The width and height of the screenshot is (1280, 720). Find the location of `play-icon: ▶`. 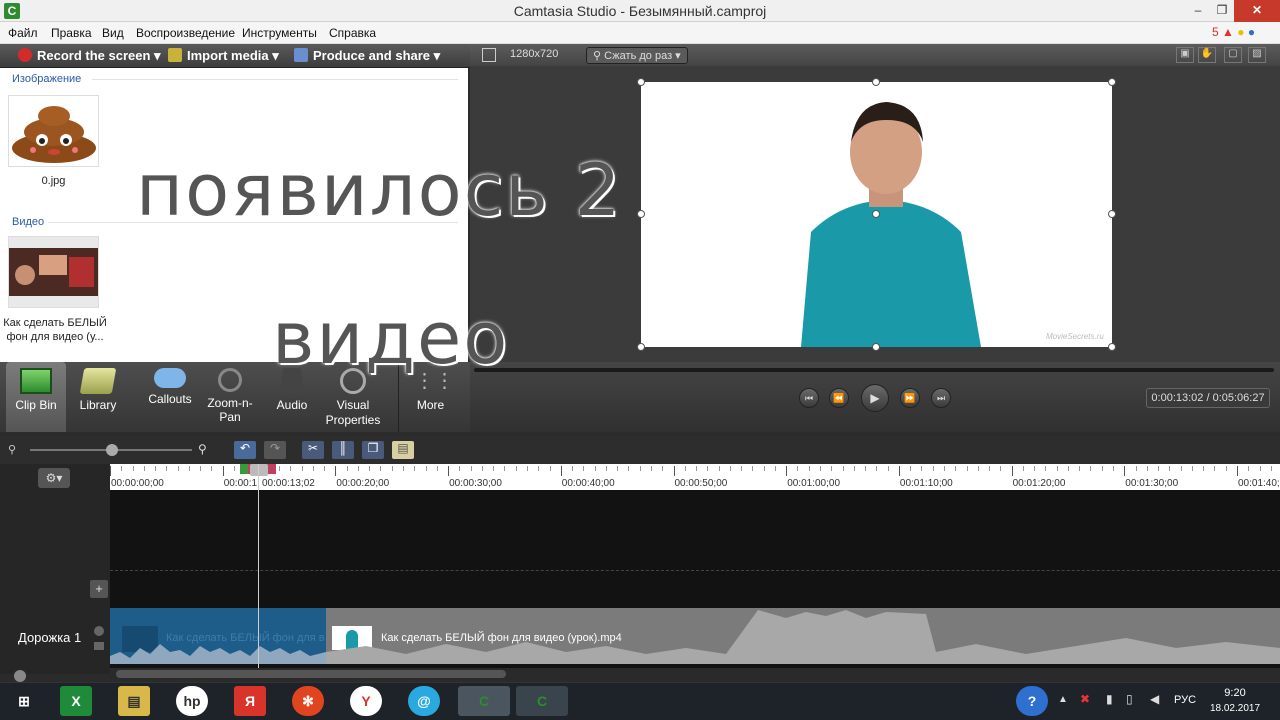

play-icon: ▶ is located at coordinates (875, 398).